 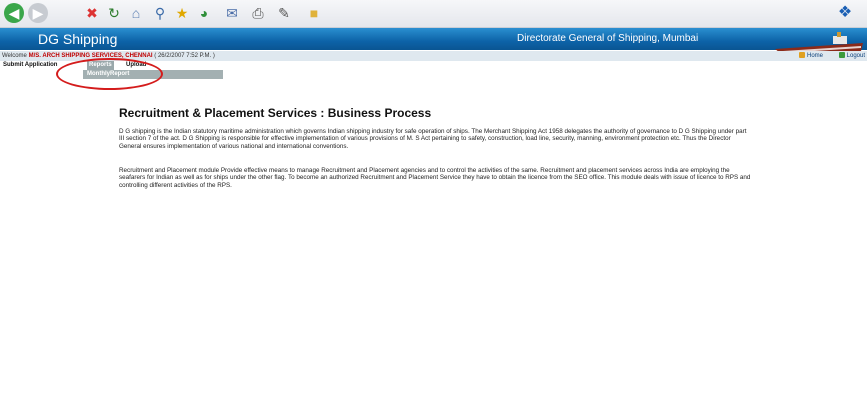 I want to click on home-label: Home, so click(x=814, y=56).